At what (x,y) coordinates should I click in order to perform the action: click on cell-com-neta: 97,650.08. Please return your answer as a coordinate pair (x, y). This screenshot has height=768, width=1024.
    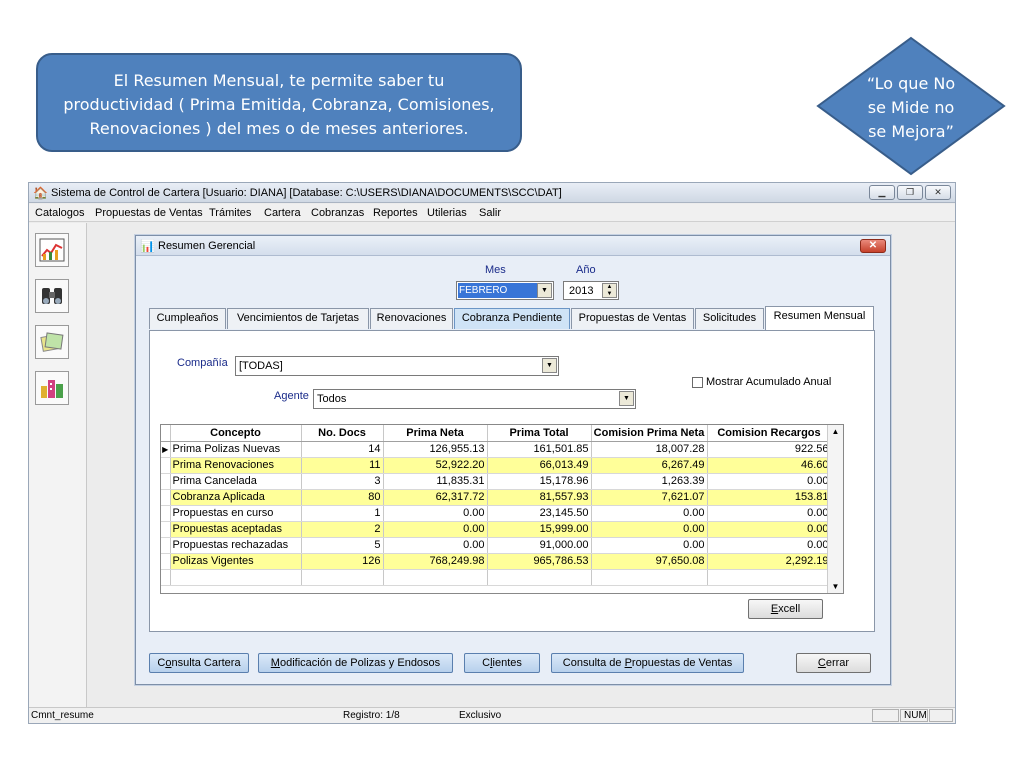
    Looking at the image, I should click on (649, 561).